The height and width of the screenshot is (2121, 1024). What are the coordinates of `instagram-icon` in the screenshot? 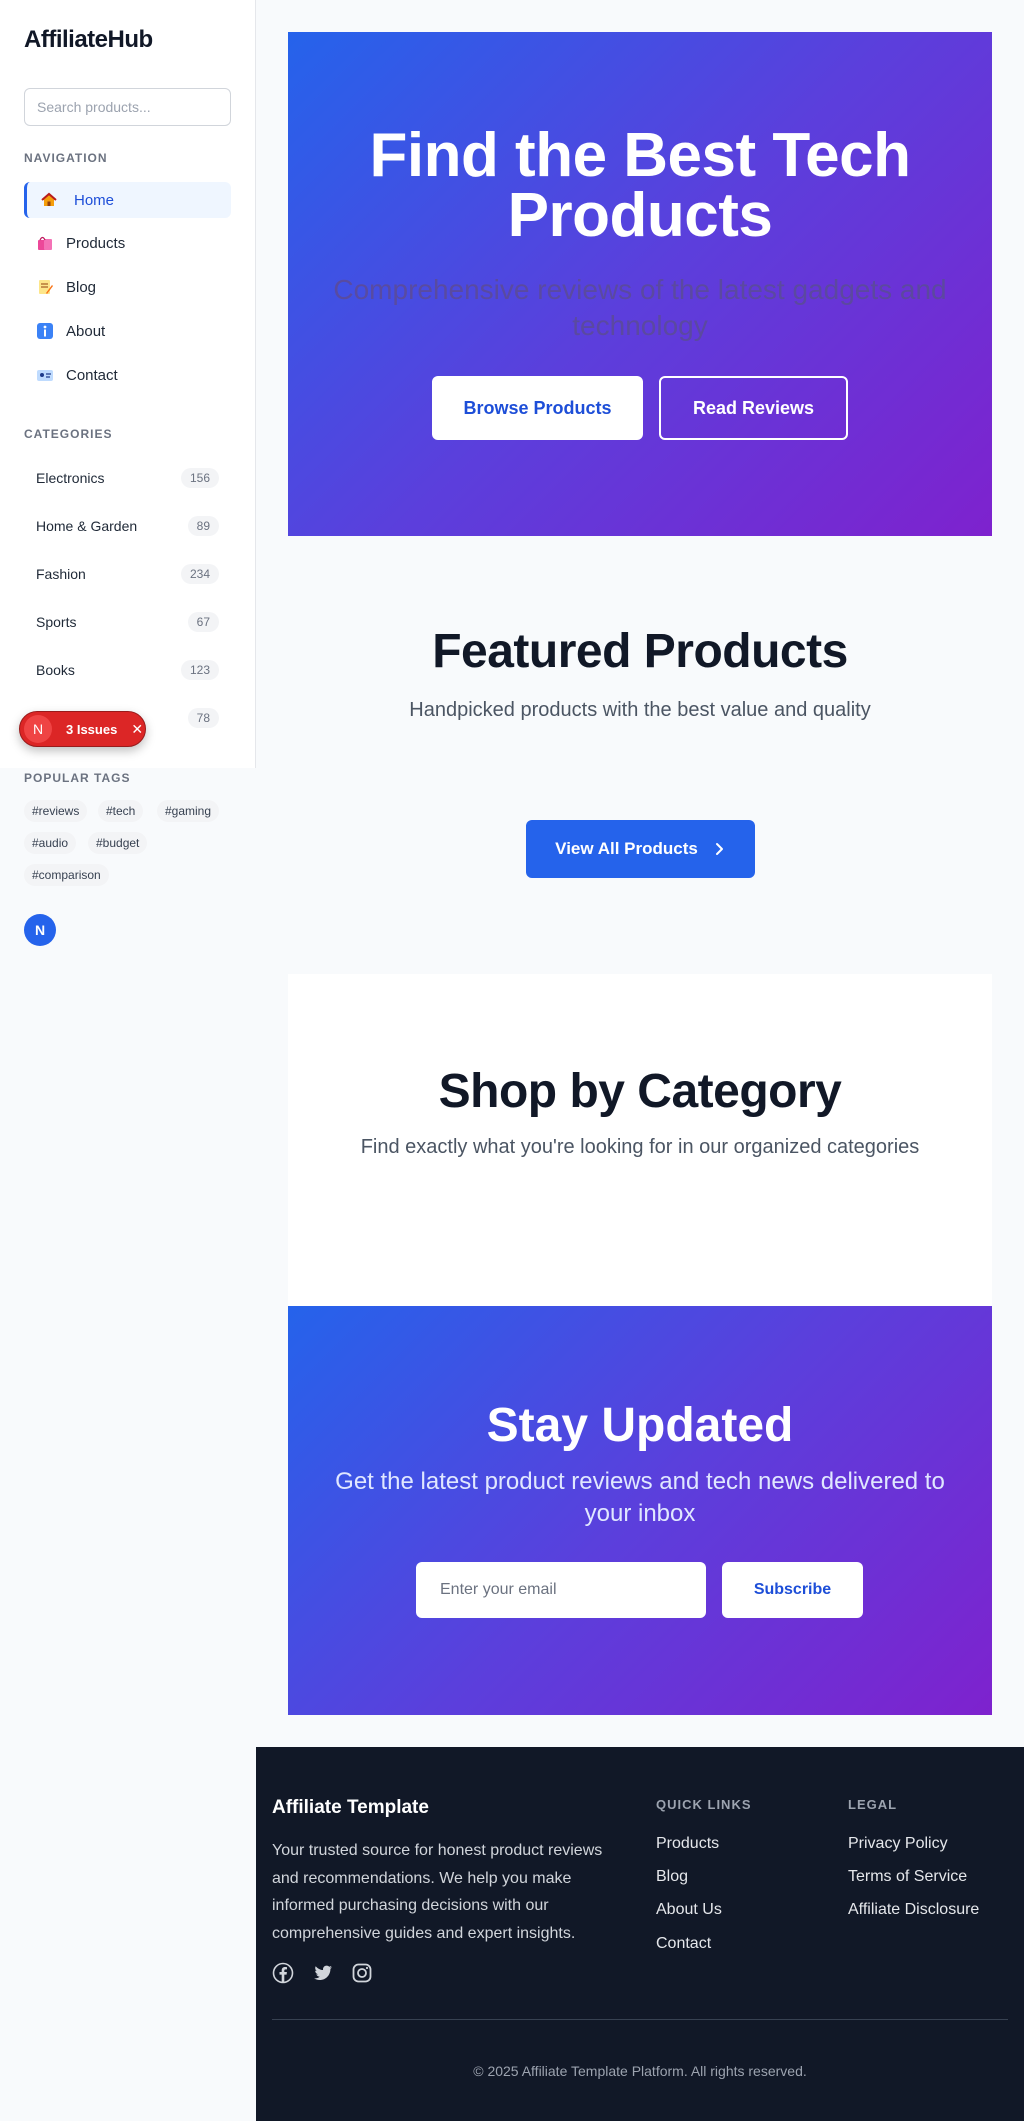 It's located at (362, 1973).